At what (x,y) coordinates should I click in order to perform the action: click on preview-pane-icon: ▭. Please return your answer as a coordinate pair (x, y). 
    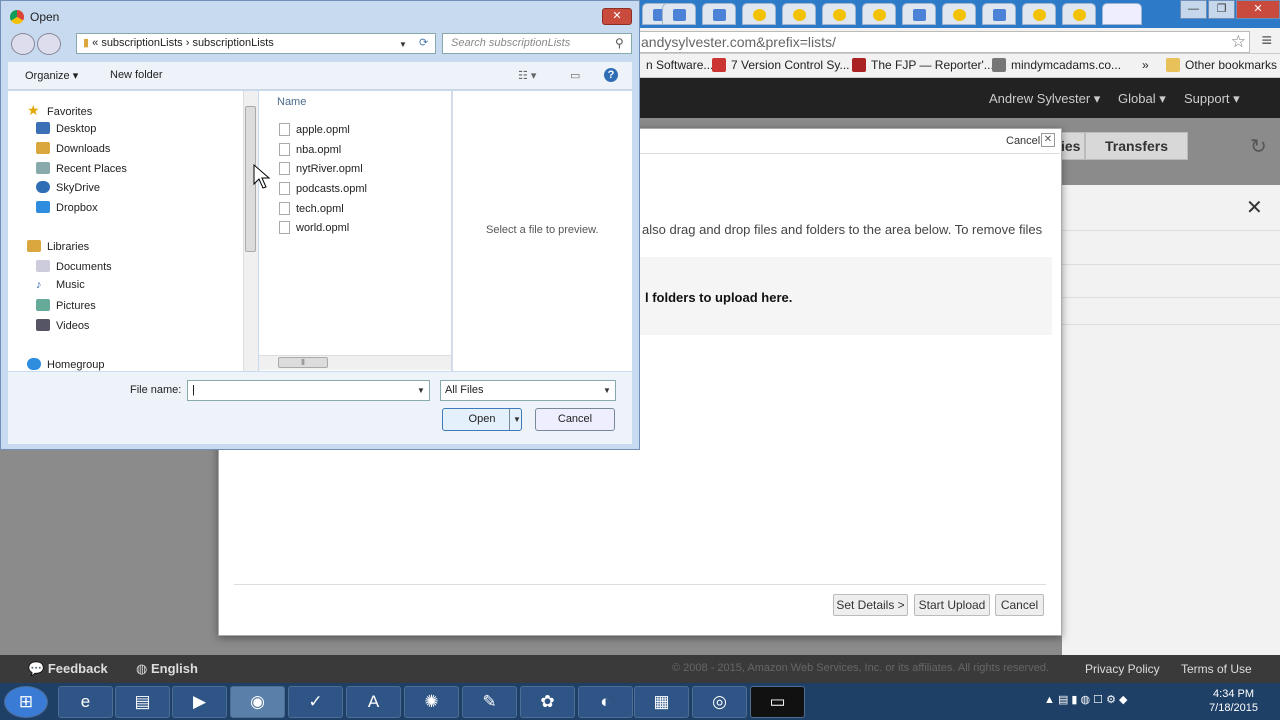
    Looking at the image, I should click on (575, 75).